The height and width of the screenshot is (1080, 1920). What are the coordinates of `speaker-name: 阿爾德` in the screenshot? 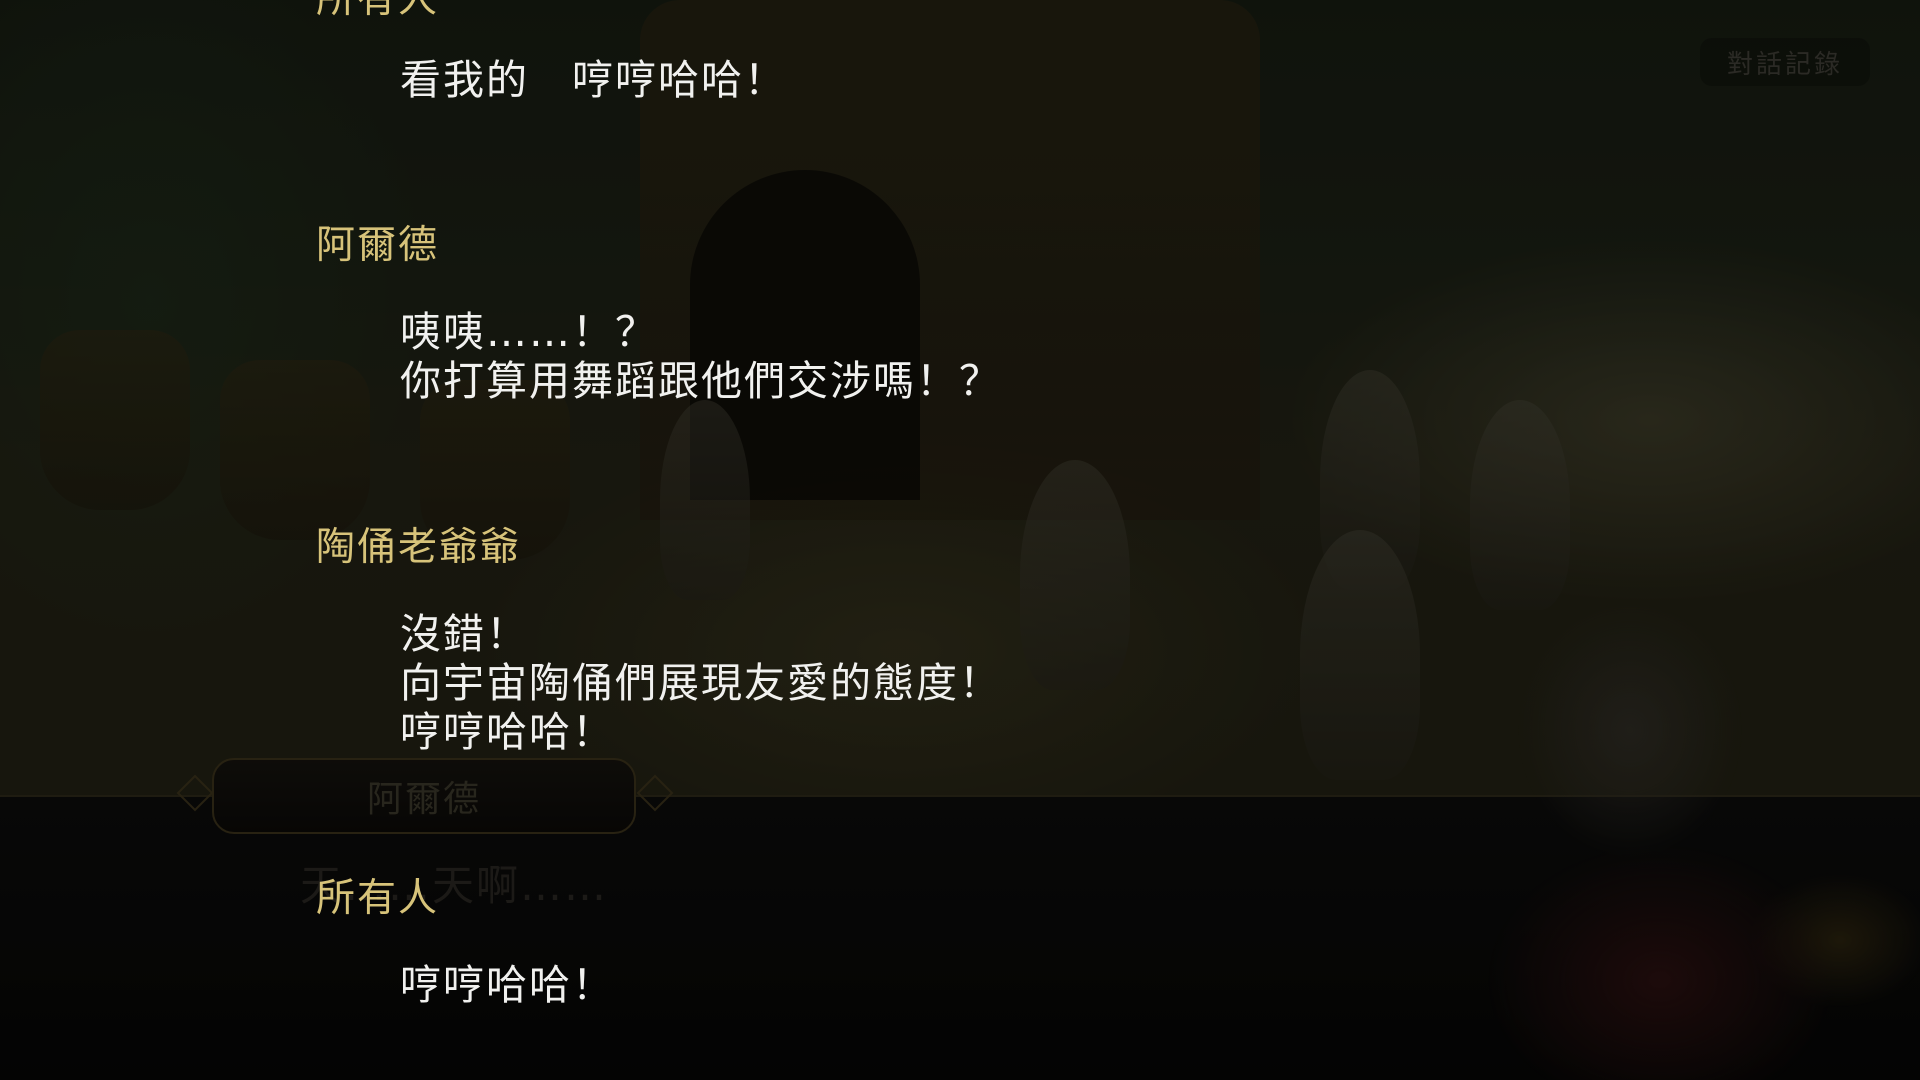 It's located at (378, 245).